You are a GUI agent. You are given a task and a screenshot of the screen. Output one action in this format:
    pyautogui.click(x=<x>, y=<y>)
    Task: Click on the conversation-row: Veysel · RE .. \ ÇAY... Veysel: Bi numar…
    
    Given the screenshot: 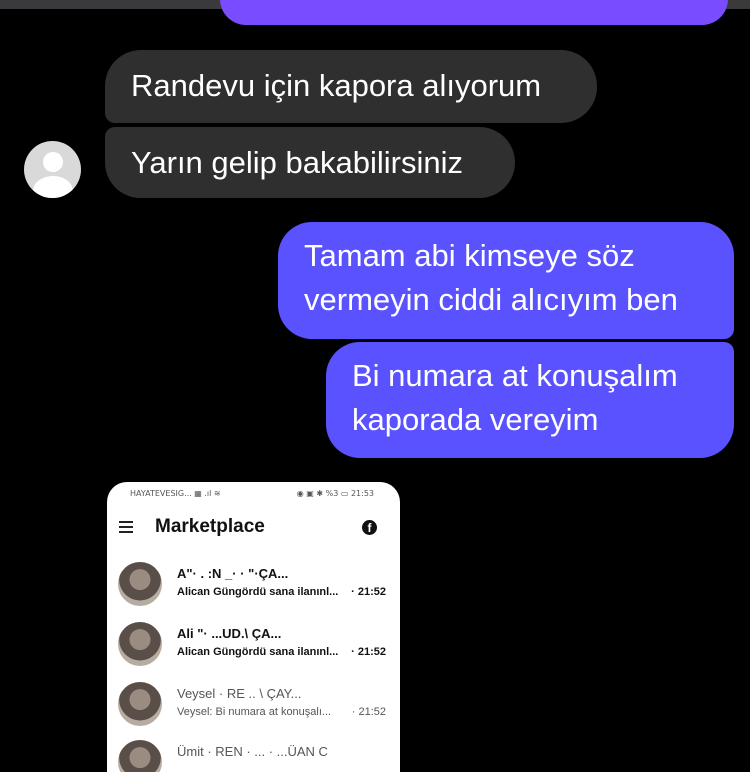 What is the action you would take?
    pyautogui.click(x=253, y=704)
    